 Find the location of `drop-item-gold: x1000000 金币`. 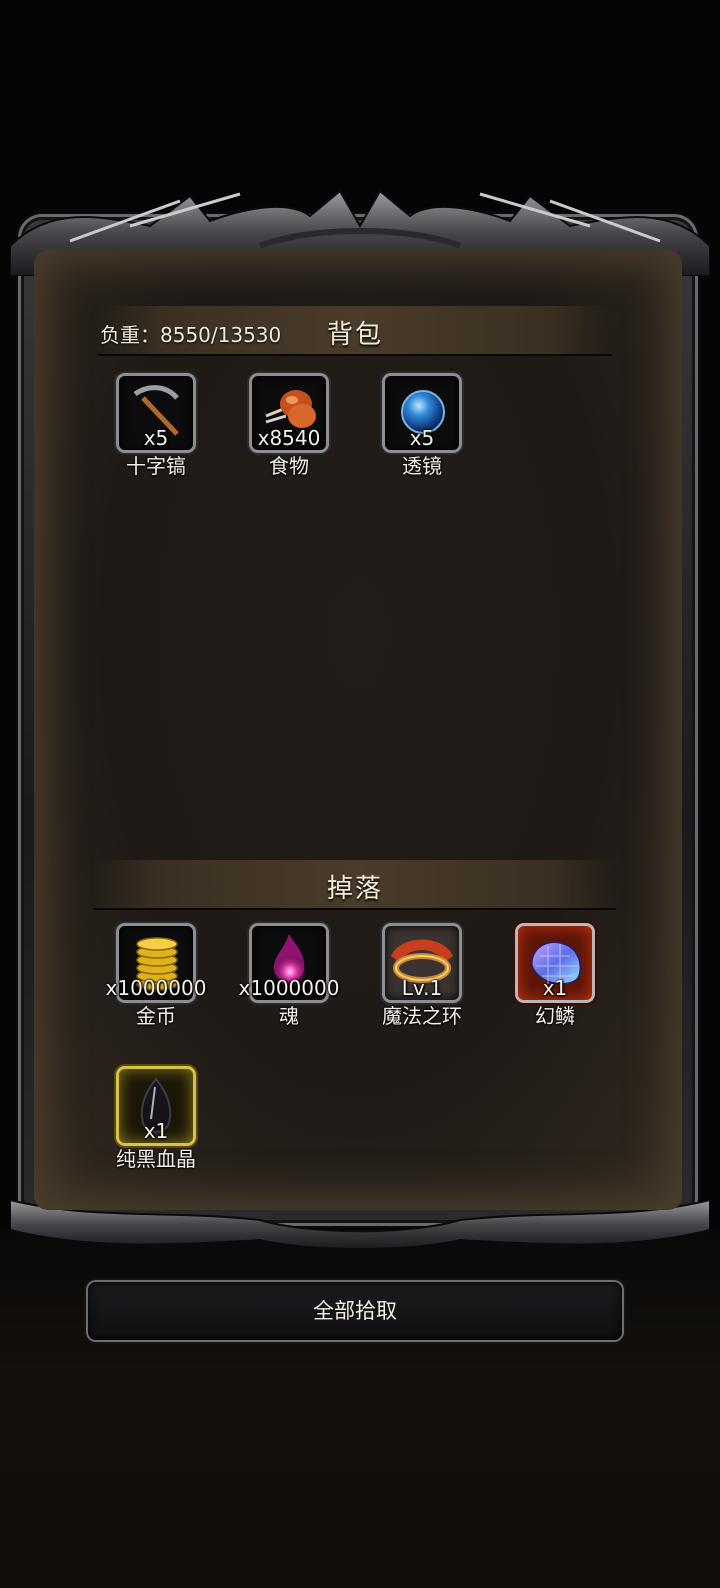

drop-item-gold: x1000000 金币 is located at coordinates (151, 981).